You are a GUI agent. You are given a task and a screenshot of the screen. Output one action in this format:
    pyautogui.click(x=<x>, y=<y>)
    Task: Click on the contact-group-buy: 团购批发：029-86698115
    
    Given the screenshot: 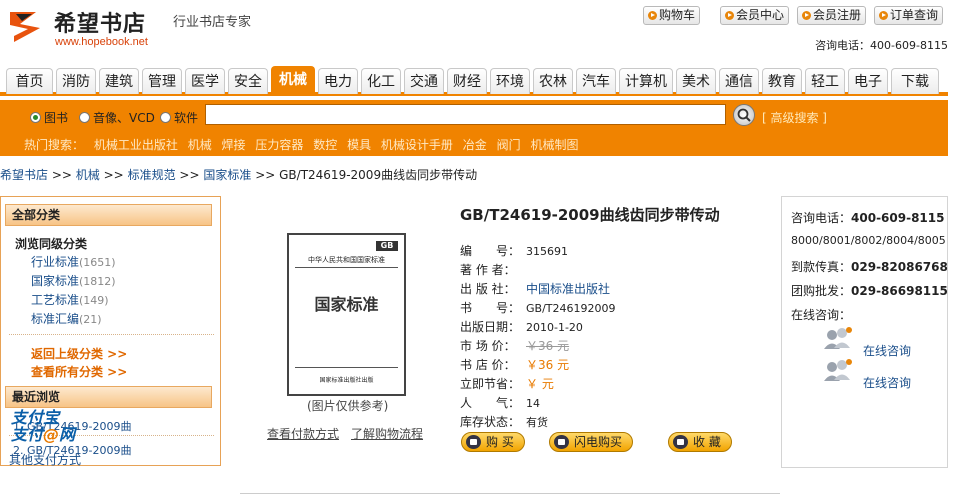 What is the action you would take?
    pyautogui.click(x=869, y=291)
    